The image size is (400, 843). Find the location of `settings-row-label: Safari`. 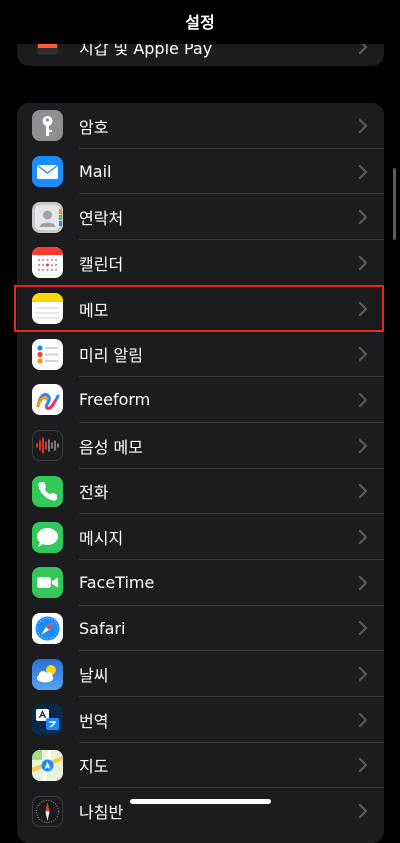

settings-row-label: Safari is located at coordinates (102, 628).